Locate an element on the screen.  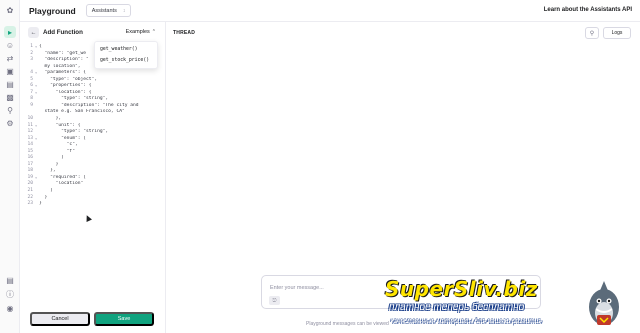
shark-mascot-icon is located at coordinates (604, 303).